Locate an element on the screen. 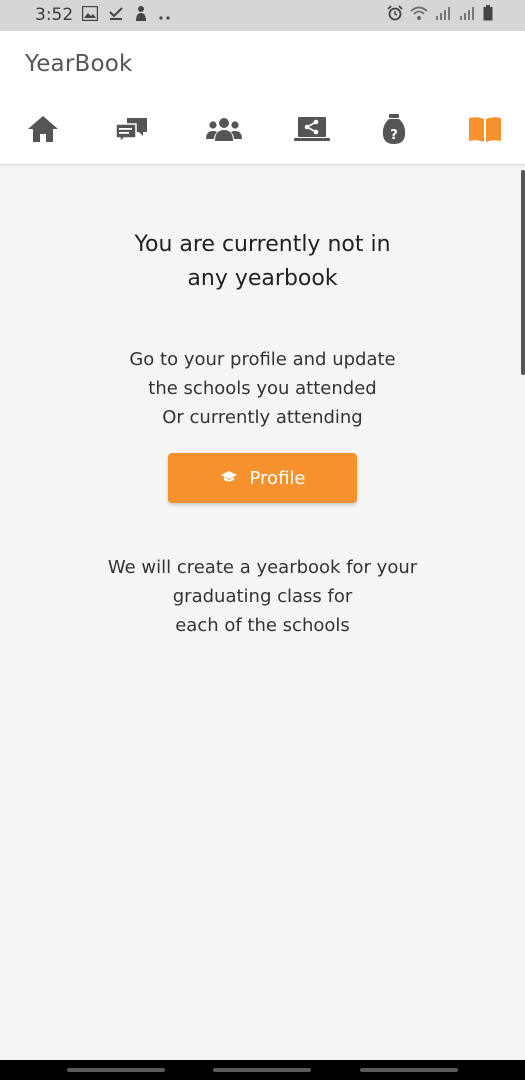 The width and height of the screenshot is (525, 1080). empty-state-heading: You are currently not in any yearbook is located at coordinates (262, 262).